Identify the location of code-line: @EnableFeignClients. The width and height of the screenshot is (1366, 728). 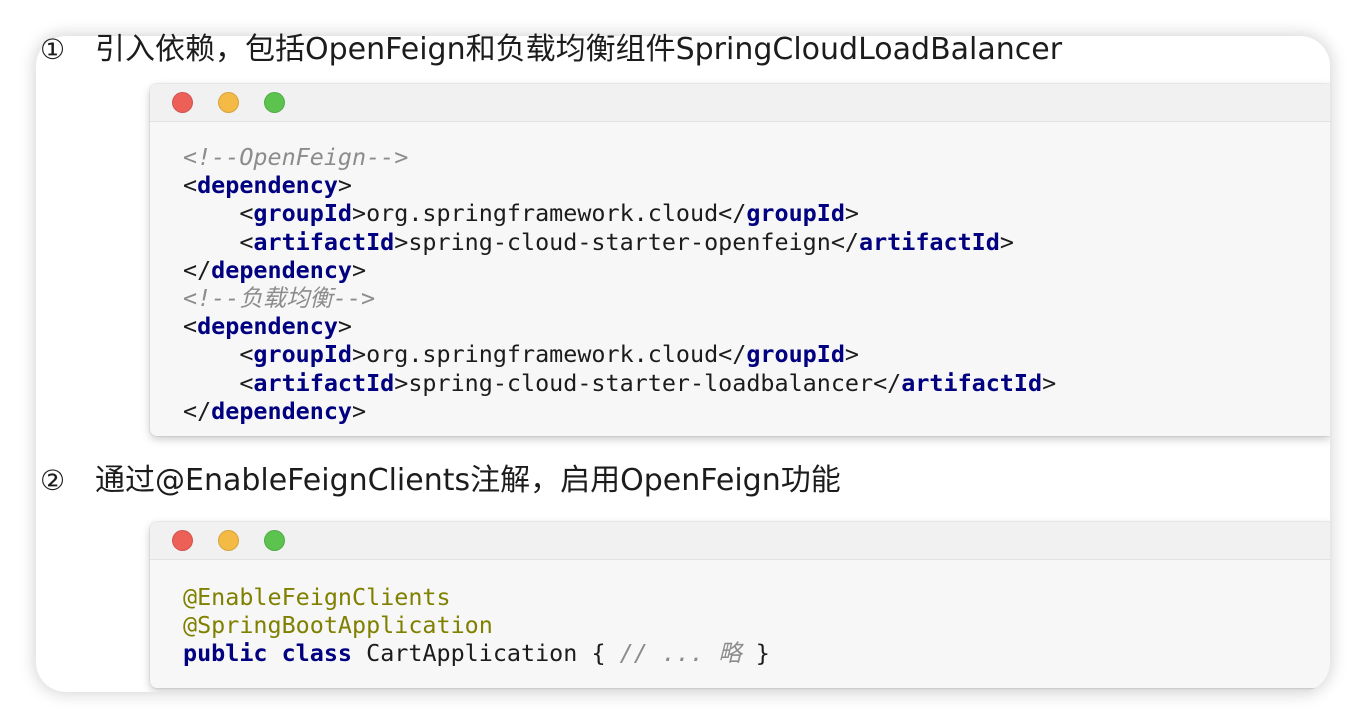
(756, 597).